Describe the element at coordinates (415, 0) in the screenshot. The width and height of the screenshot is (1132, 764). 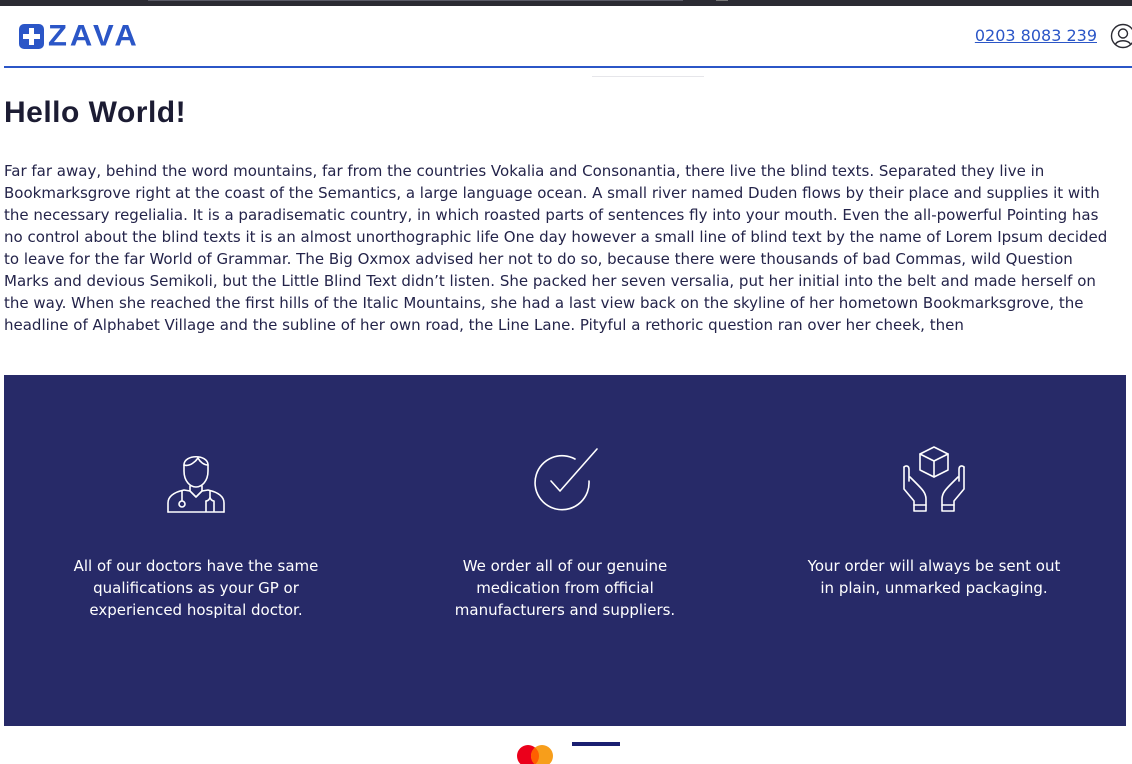
I see `browser-tab-edge` at that location.